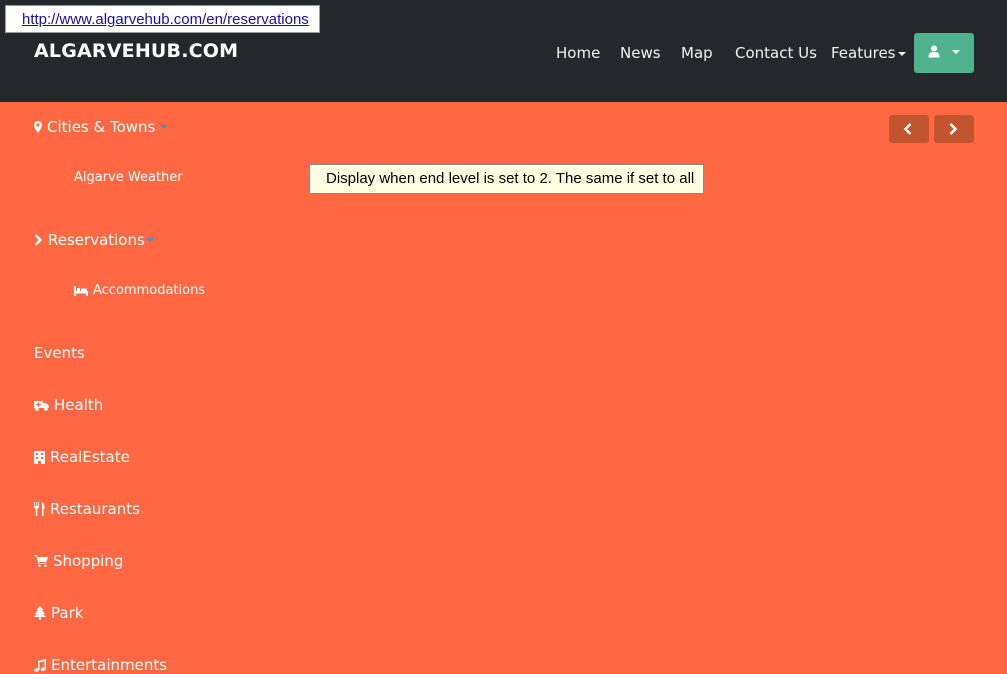  I want to click on prev-button, so click(909, 129).